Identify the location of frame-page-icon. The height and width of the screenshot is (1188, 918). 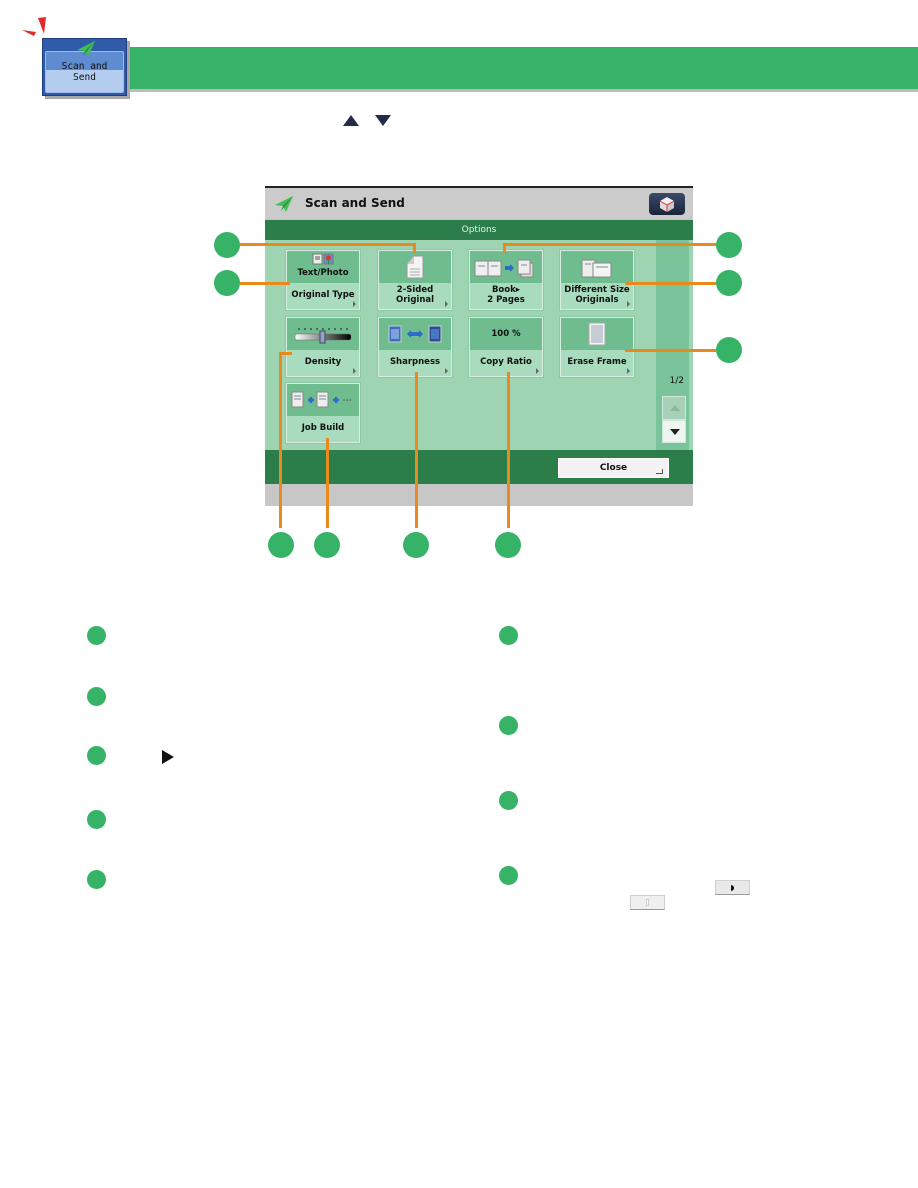
(597, 334).